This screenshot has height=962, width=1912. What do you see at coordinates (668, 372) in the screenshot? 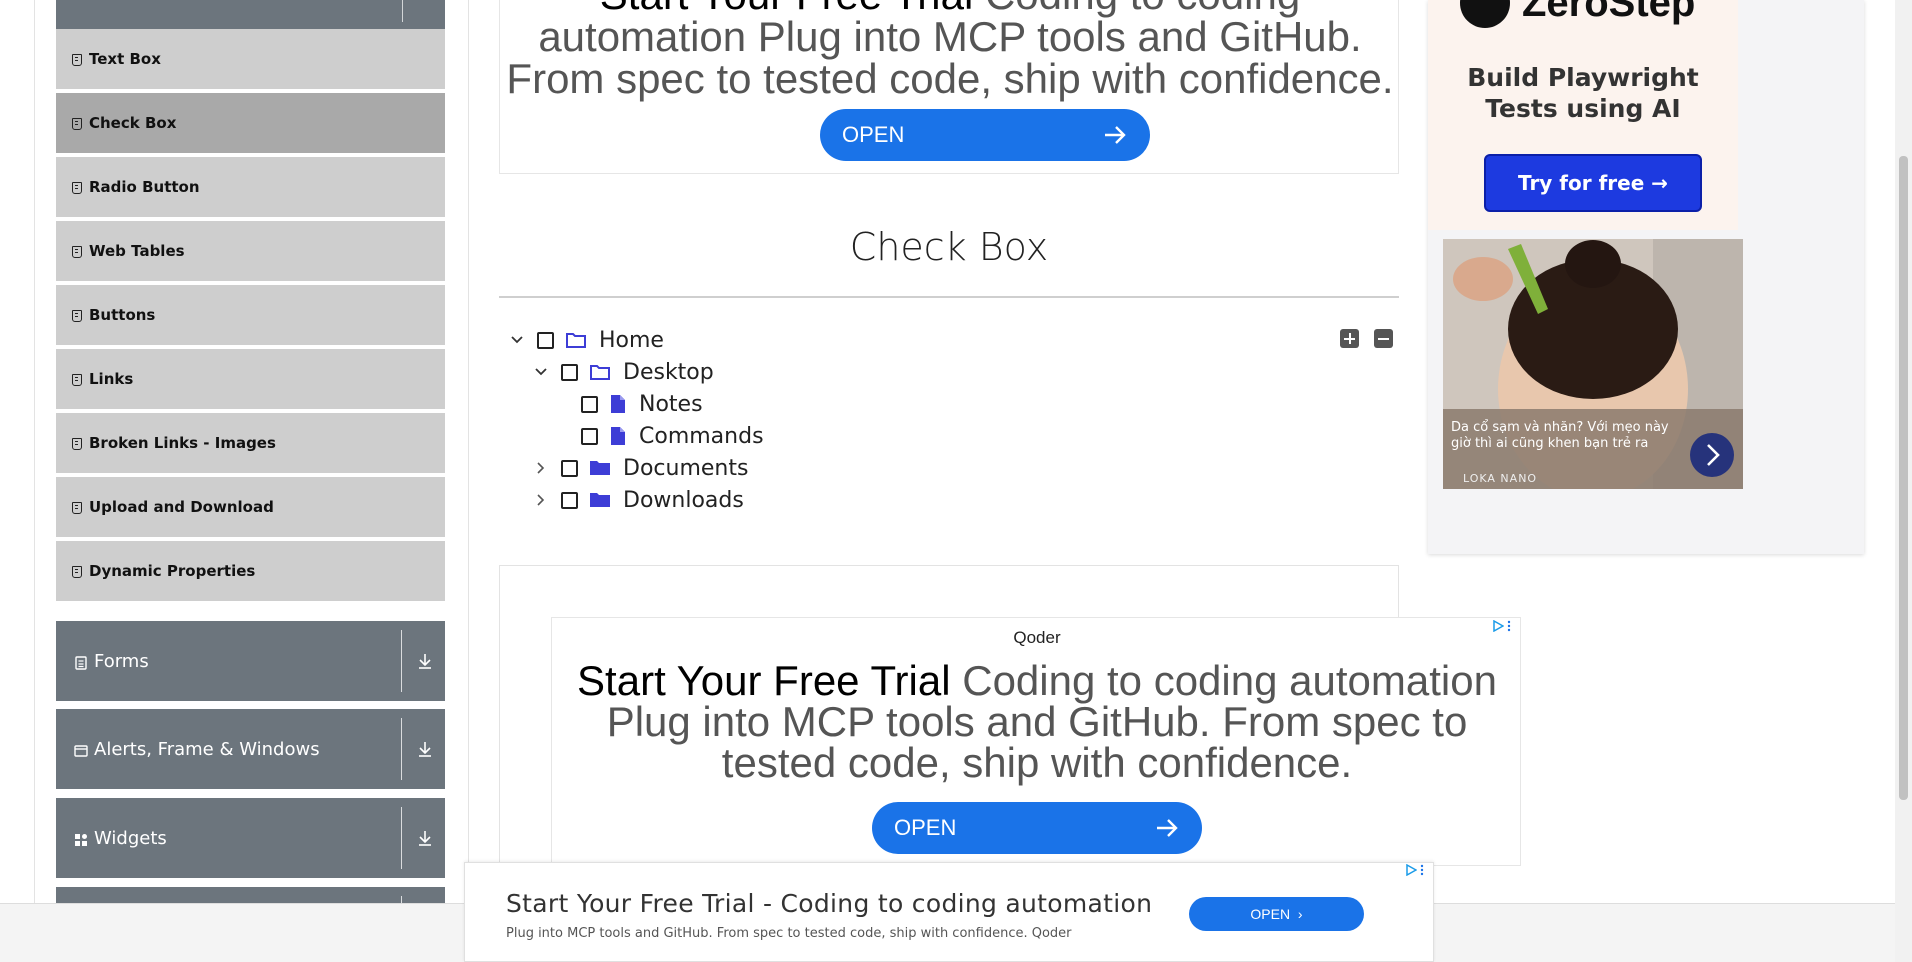
I see `tree-node-label: Desktop` at bounding box center [668, 372].